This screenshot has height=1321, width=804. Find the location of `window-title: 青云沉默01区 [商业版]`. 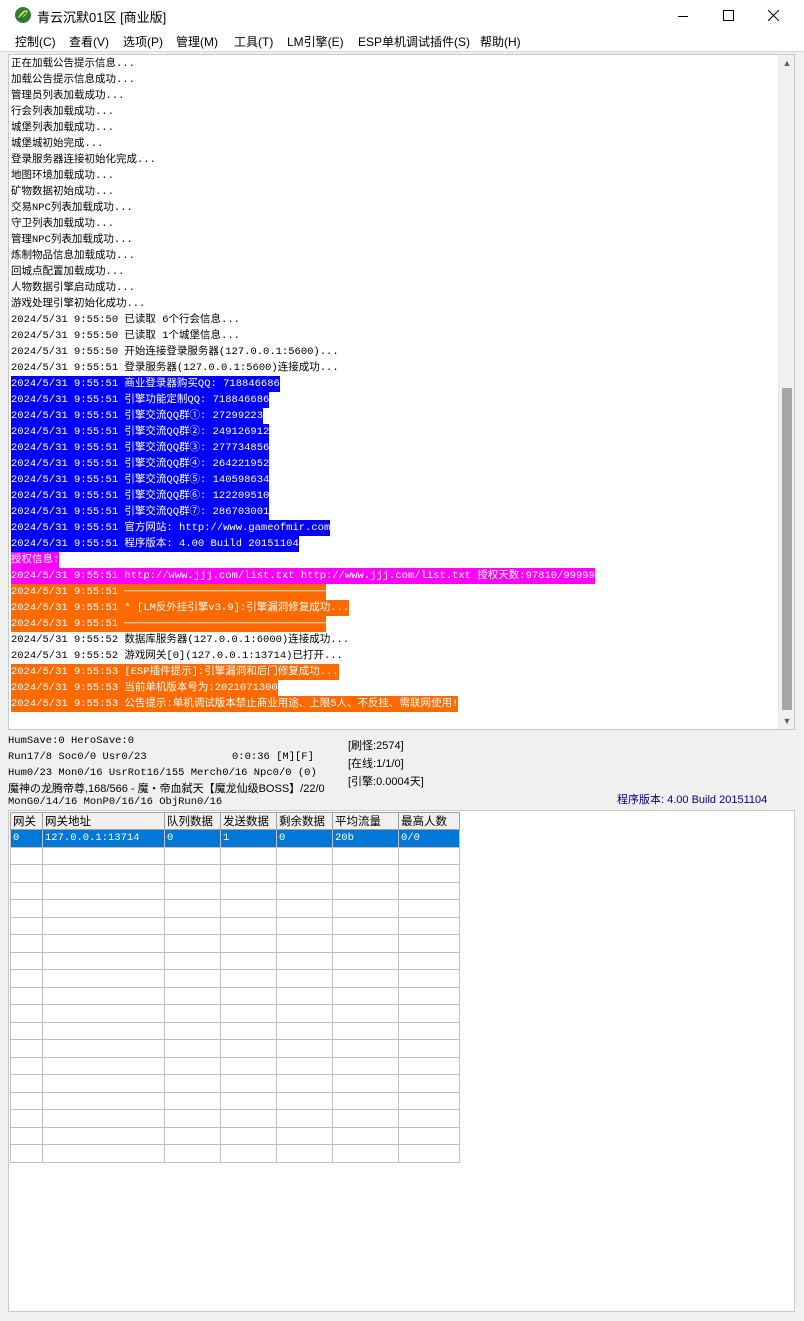

window-title: 青云沉默01区 [商业版] is located at coordinates (102, 17).